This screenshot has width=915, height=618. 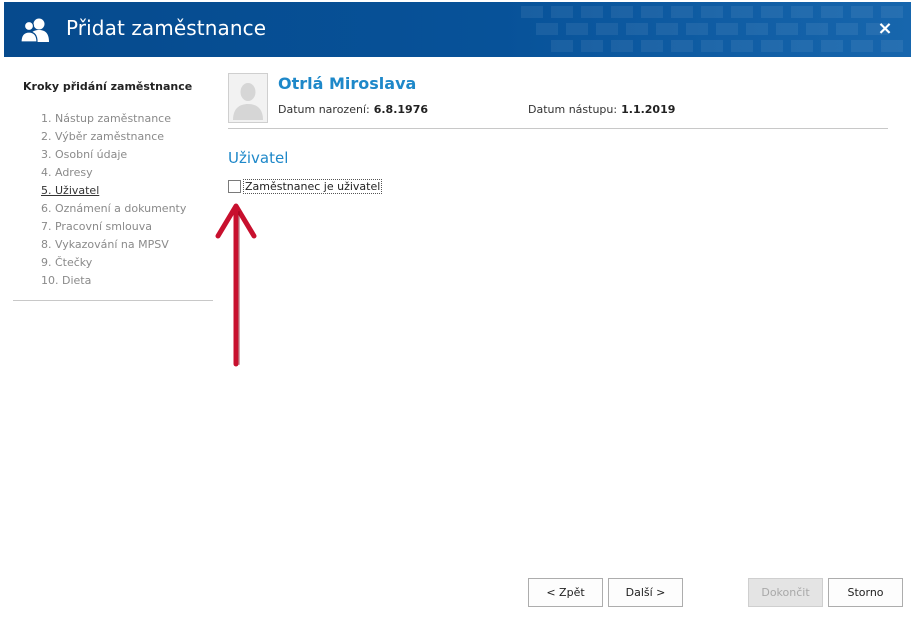 What do you see at coordinates (785, 592) in the screenshot?
I see `finish-button: Dokončit` at bounding box center [785, 592].